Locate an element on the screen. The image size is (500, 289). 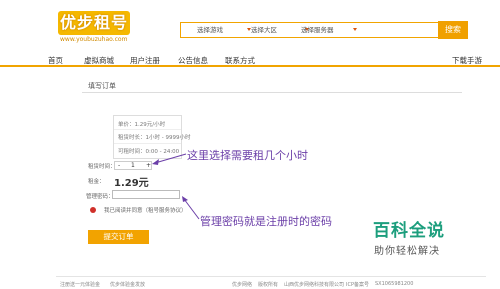
watermark-subtitle: 助你轻松解决 is located at coordinates (407, 251).